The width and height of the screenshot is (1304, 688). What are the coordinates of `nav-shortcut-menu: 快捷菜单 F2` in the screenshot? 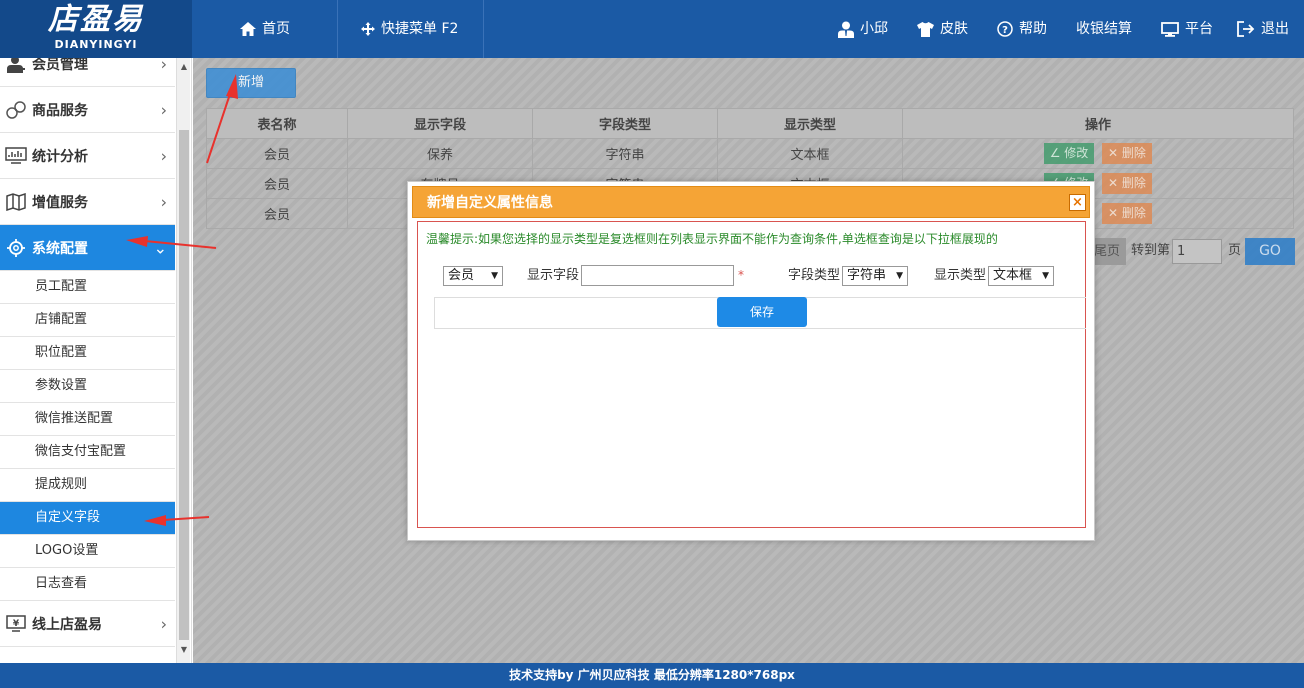 It's located at (409, 29).